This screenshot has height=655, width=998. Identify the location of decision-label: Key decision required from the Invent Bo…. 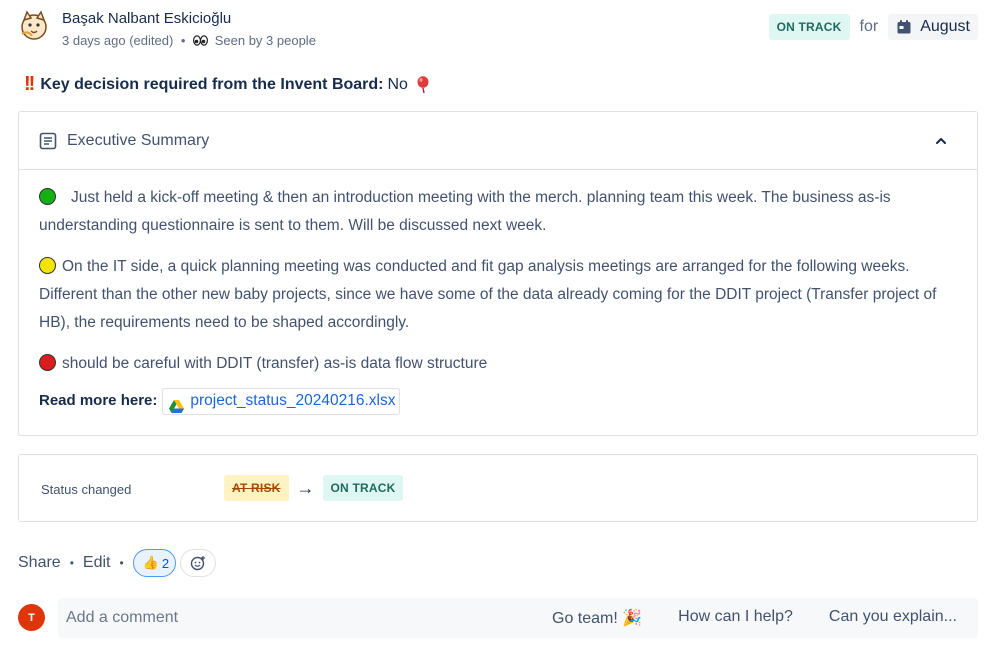
(212, 84).